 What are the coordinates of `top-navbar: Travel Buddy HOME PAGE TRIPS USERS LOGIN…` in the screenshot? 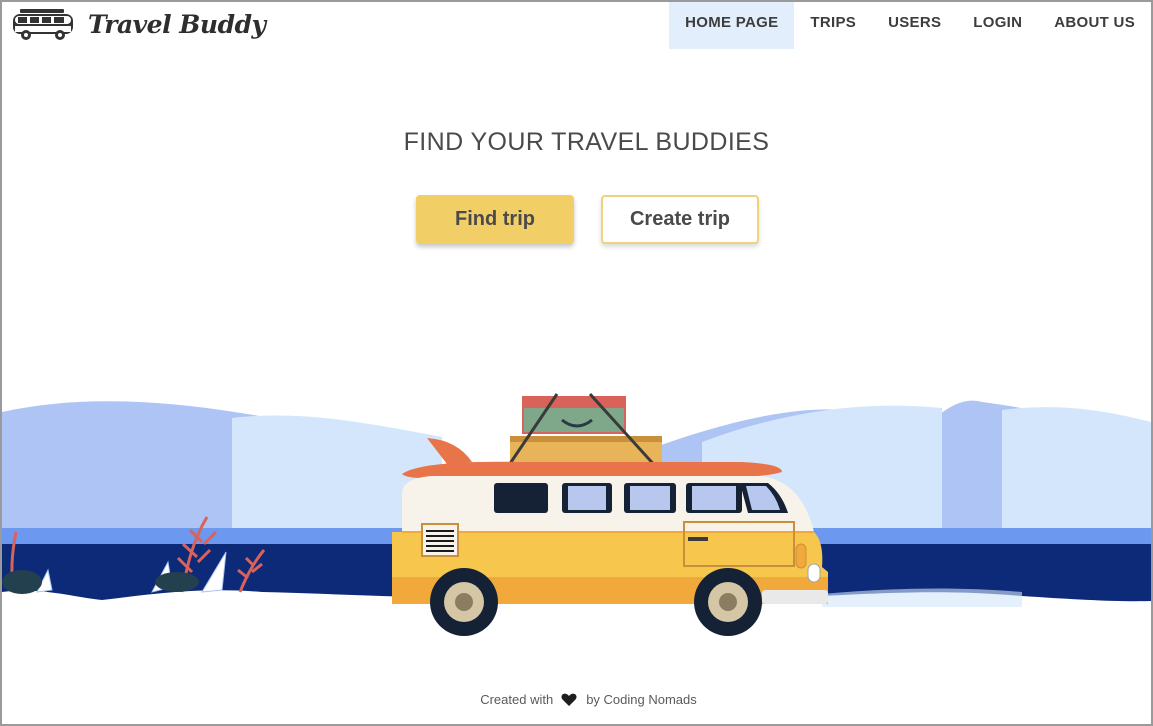 It's located at (576, 26).